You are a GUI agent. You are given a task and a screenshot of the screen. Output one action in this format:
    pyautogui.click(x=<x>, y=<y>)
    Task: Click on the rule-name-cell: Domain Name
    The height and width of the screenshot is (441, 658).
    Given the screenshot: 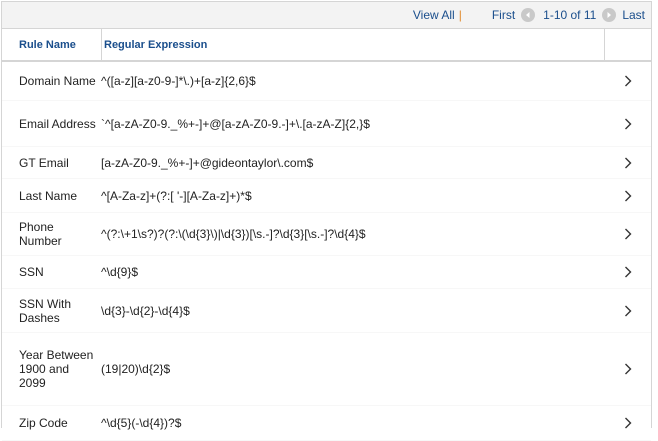 What is the action you would take?
    pyautogui.click(x=57, y=81)
    